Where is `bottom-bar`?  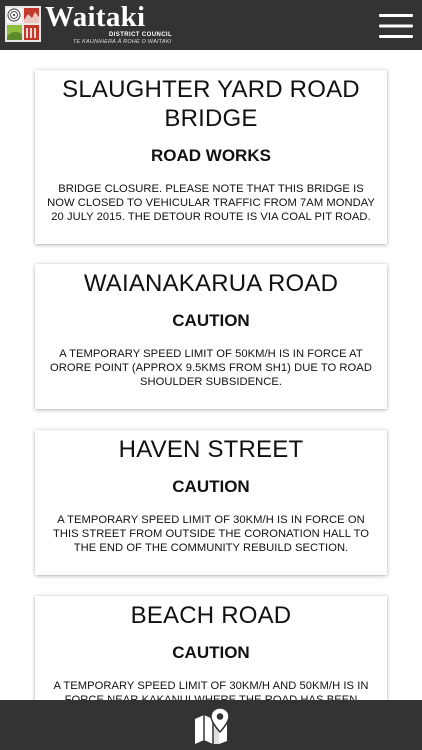 bottom-bar is located at coordinates (211, 725).